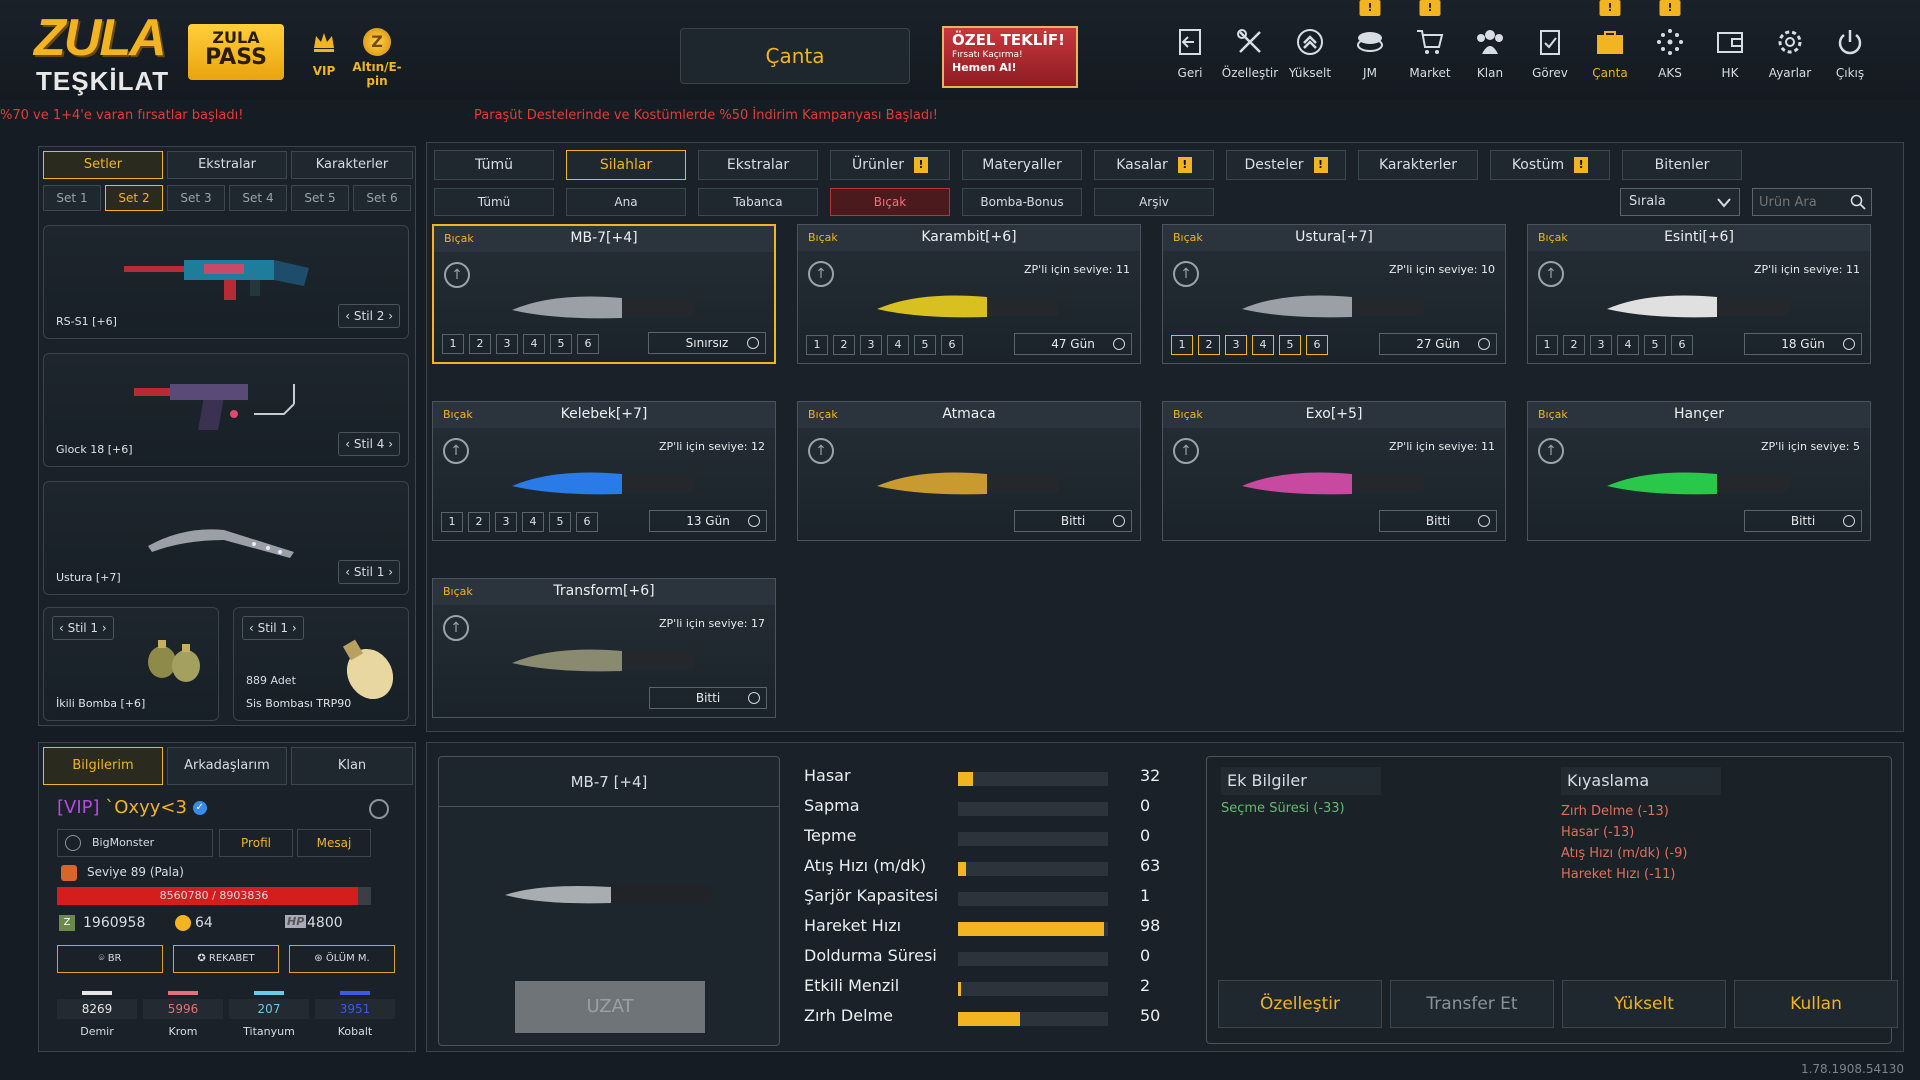 This screenshot has height=1080, width=1920. What do you see at coordinates (1550, 165) in the screenshot?
I see `category-tab: Kostüm!` at bounding box center [1550, 165].